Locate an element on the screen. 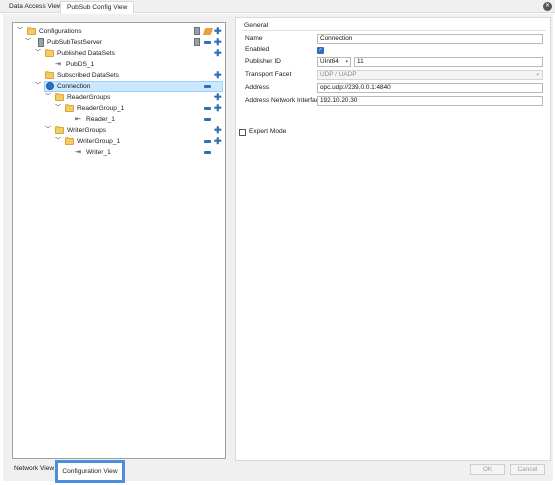 The height and width of the screenshot is (485, 555). transport-facet-value: UDP / UADP is located at coordinates (338, 74).